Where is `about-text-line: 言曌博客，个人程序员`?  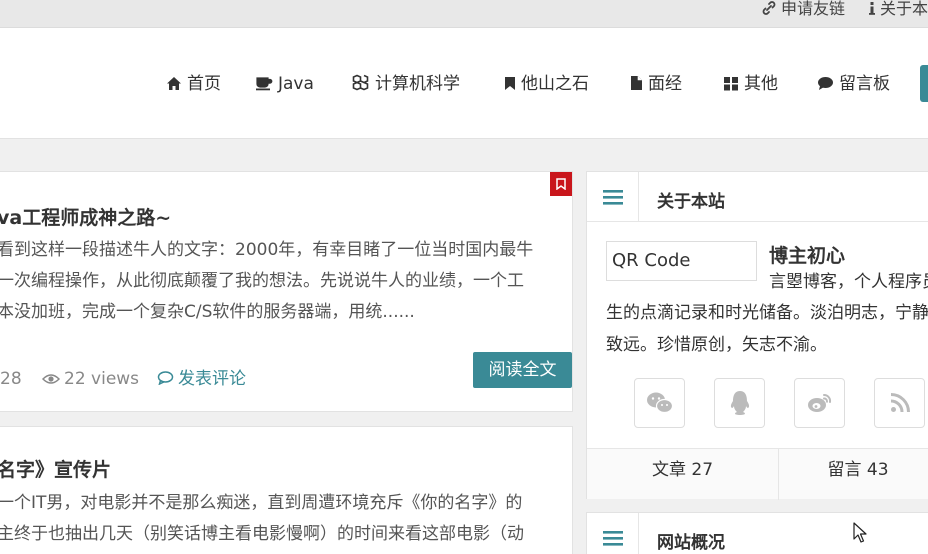
about-text-line: 言曌博客，个人程序员 is located at coordinates (848, 282).